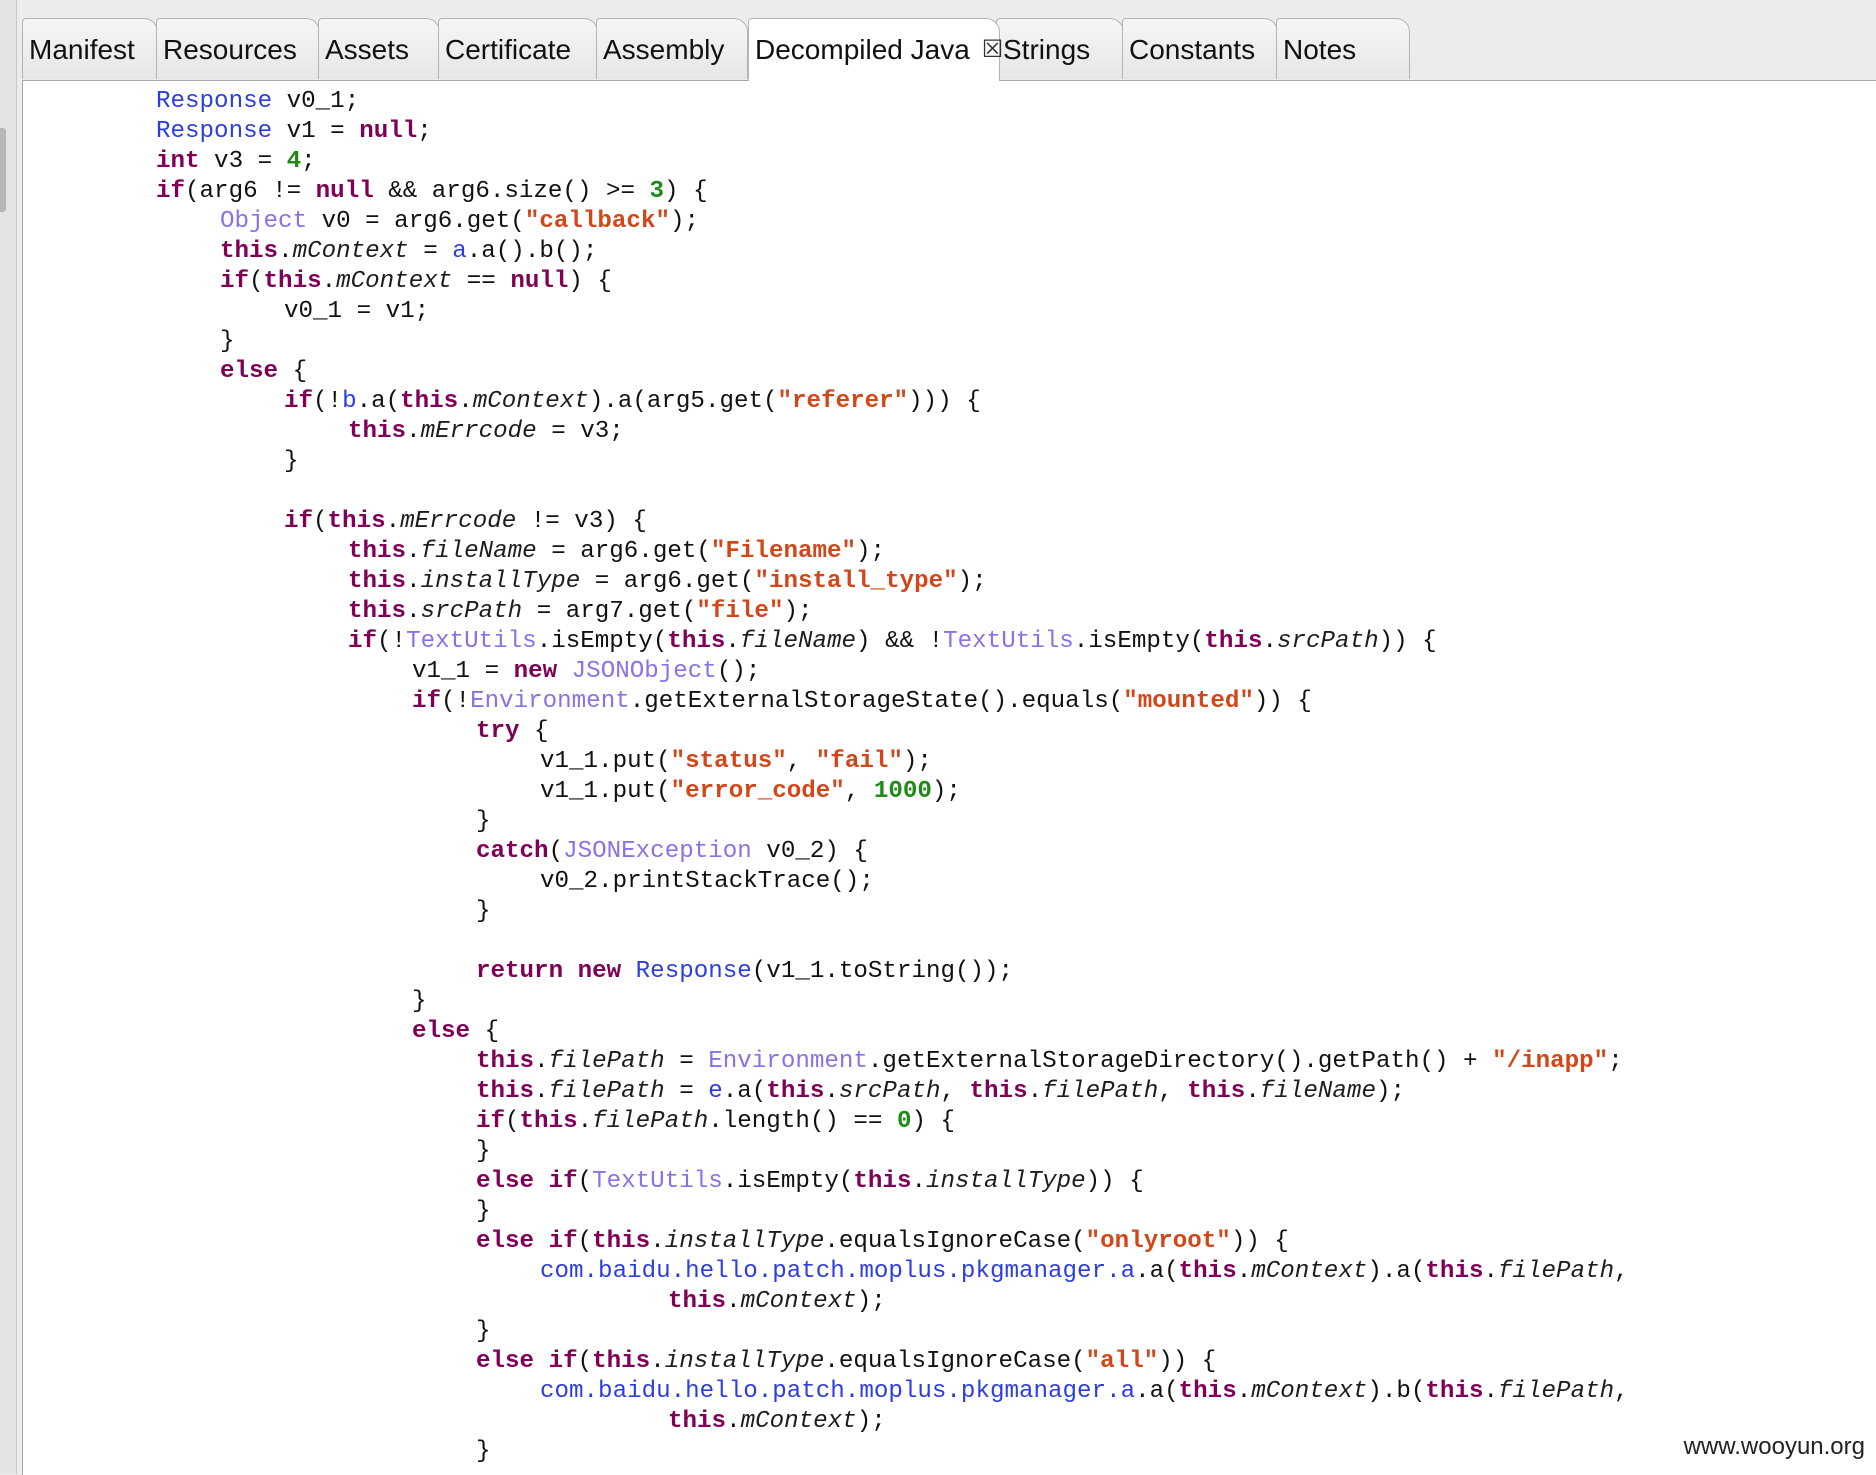  I want to click on code-line: catch(JSONException v0_2) {, so click(826, 852).